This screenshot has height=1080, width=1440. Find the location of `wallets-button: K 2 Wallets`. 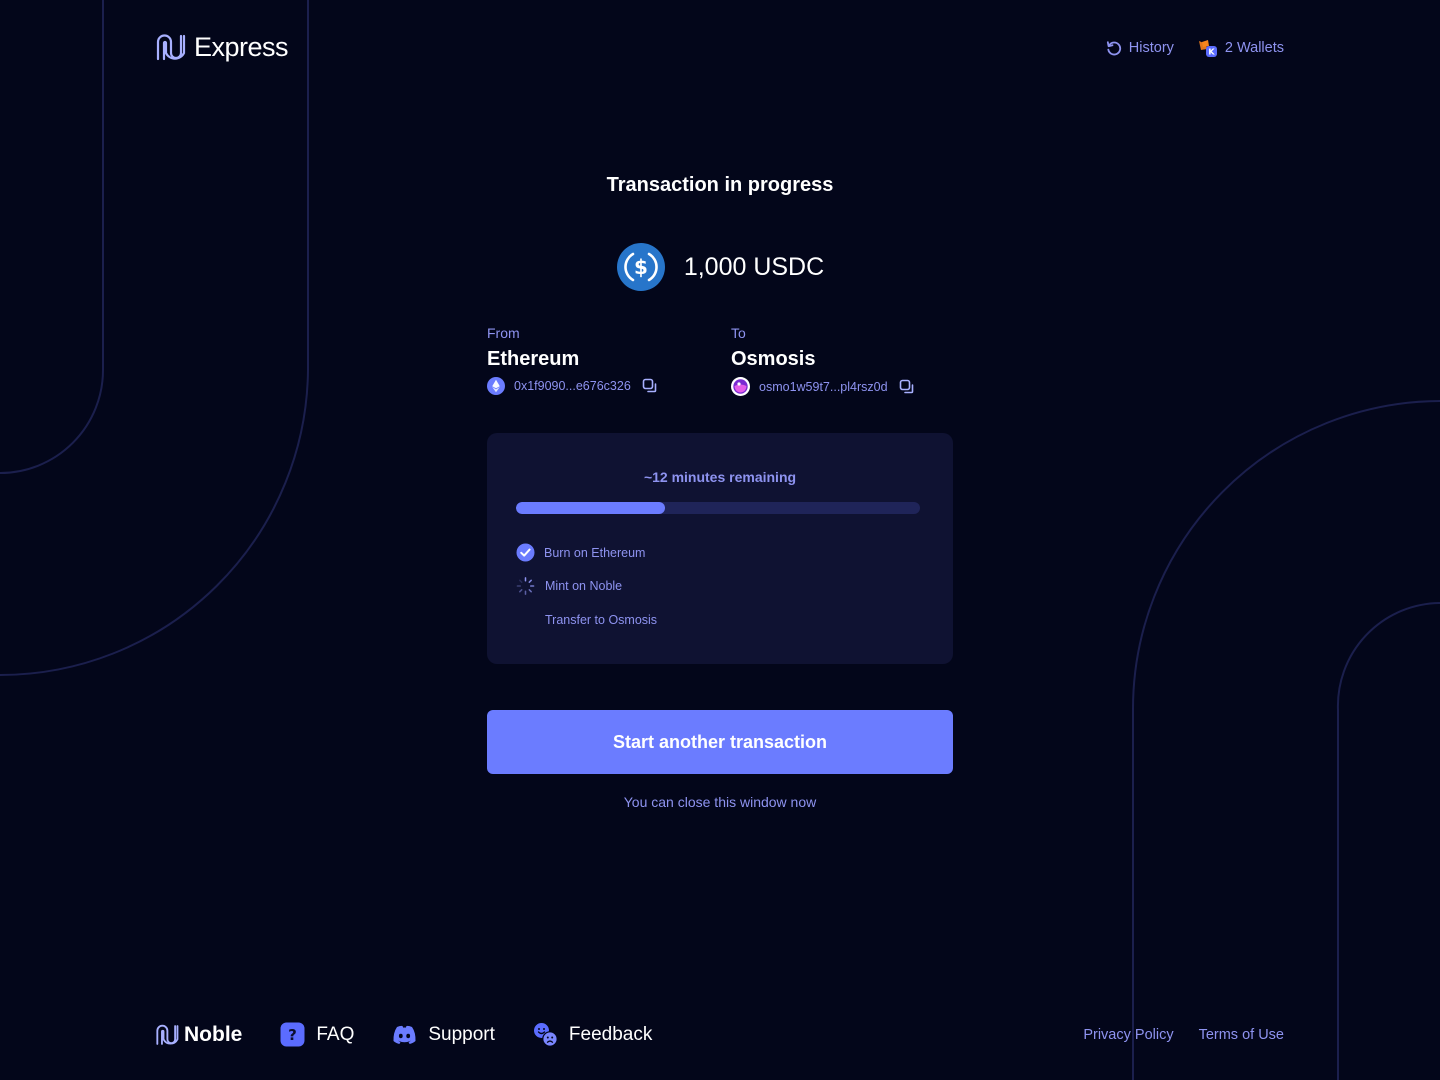

wallets-button: K 2 Wallets is located at coordinates (1241, 48).